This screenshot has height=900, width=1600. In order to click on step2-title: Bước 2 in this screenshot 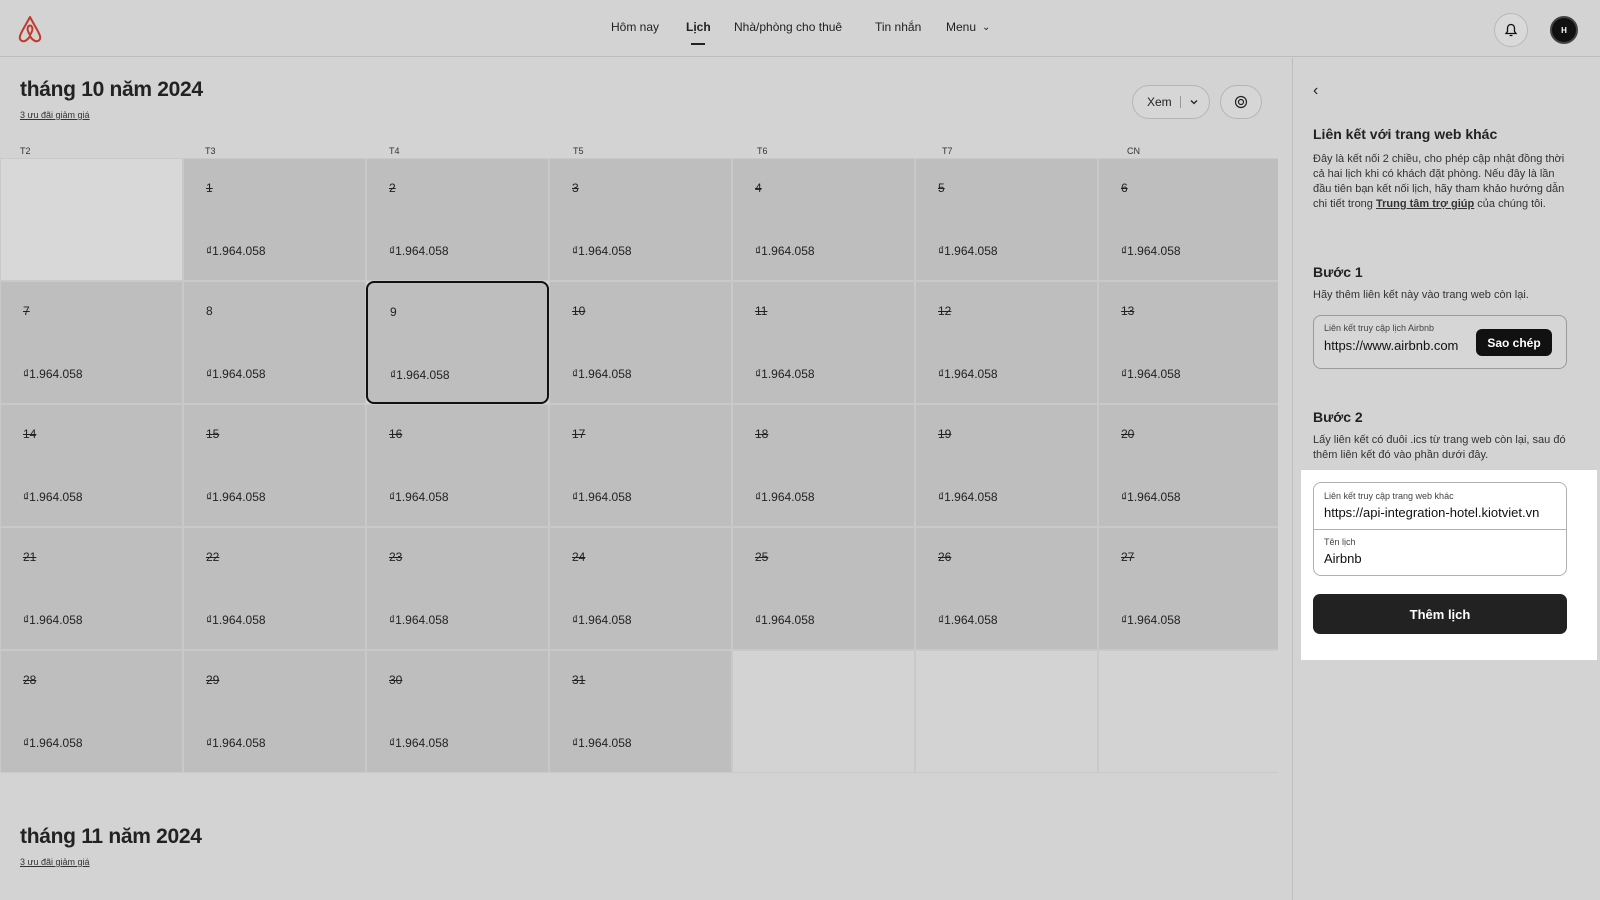, I will do `click(1338, 417)`.